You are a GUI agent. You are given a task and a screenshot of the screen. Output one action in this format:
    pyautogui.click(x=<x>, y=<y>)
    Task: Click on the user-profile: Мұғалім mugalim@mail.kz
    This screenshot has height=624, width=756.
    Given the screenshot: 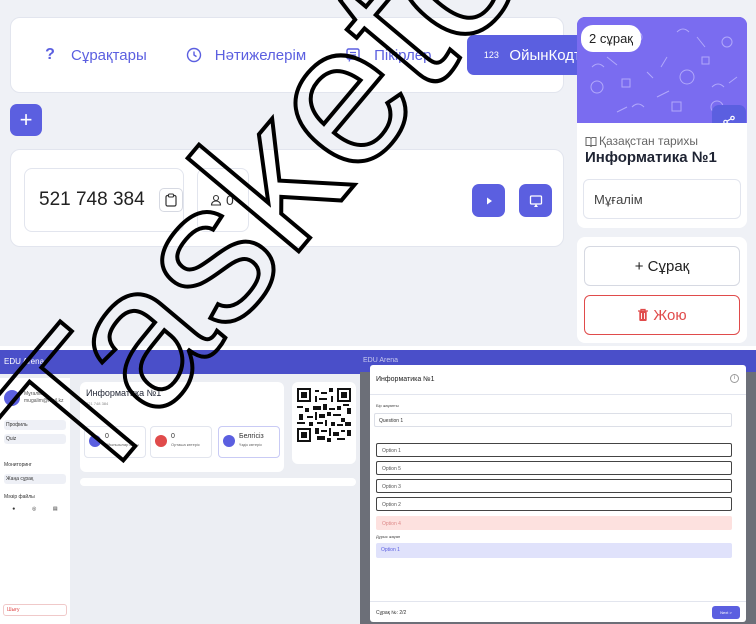 What is the action you would take?
    pyautogui.click(x=34, y=398)
    